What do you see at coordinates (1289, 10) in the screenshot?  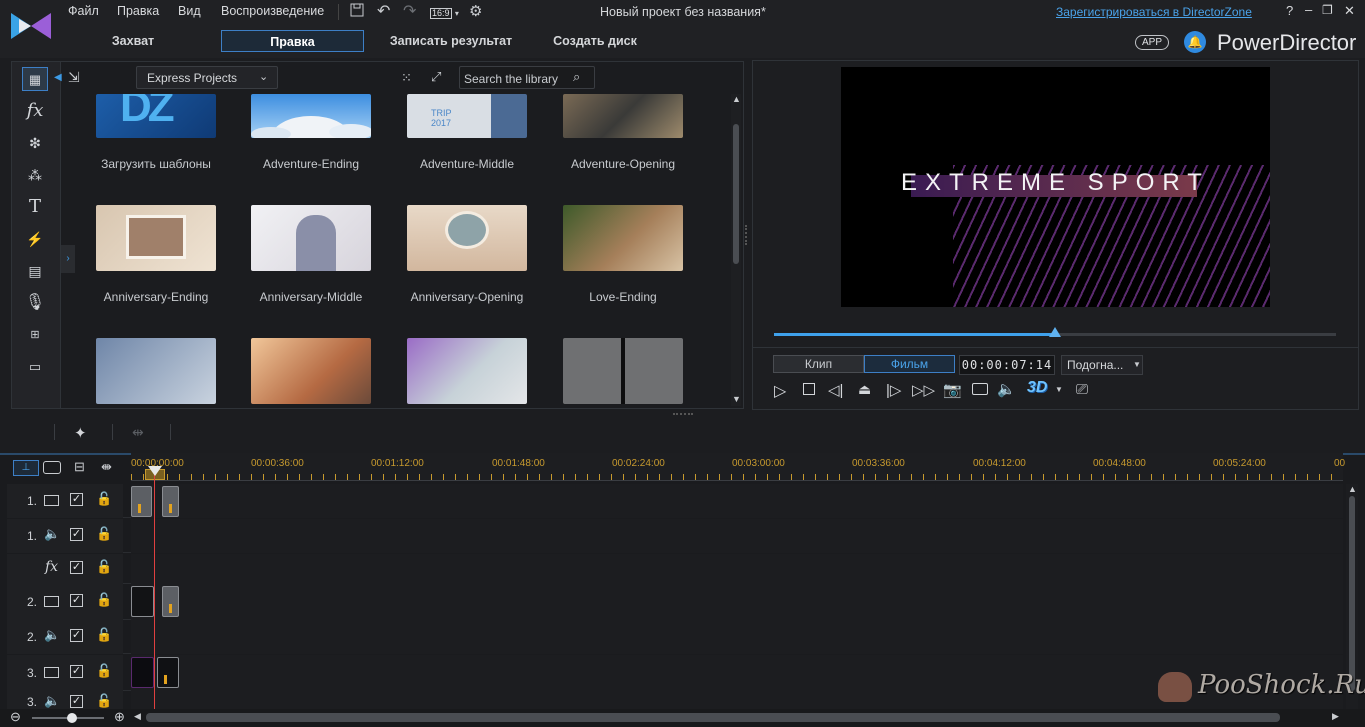 I see `help-button: ?` at bounding box center [1289, 10].